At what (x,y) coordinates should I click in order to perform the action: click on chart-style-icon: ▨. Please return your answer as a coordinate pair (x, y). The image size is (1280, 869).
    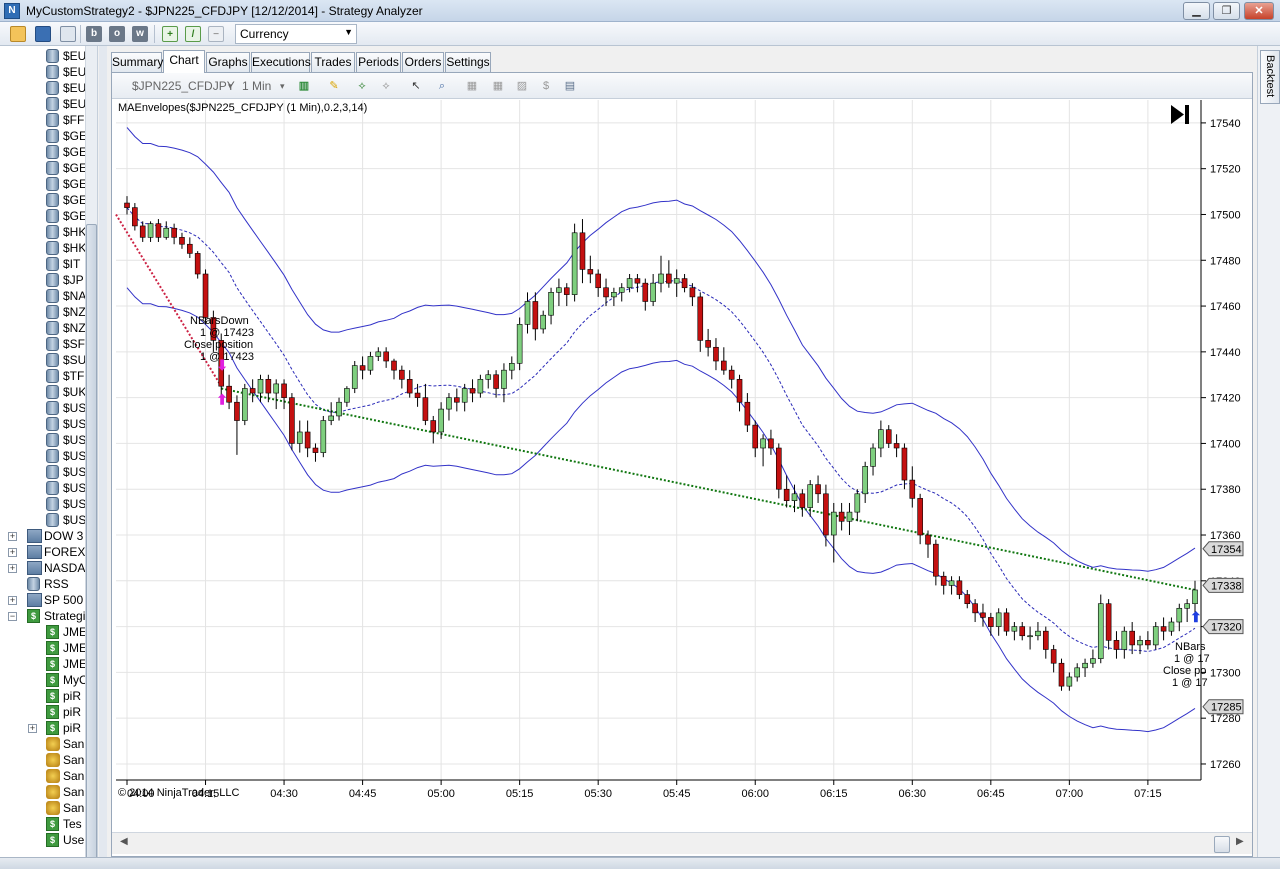
    Looking at the image, I should click on (522, 86).